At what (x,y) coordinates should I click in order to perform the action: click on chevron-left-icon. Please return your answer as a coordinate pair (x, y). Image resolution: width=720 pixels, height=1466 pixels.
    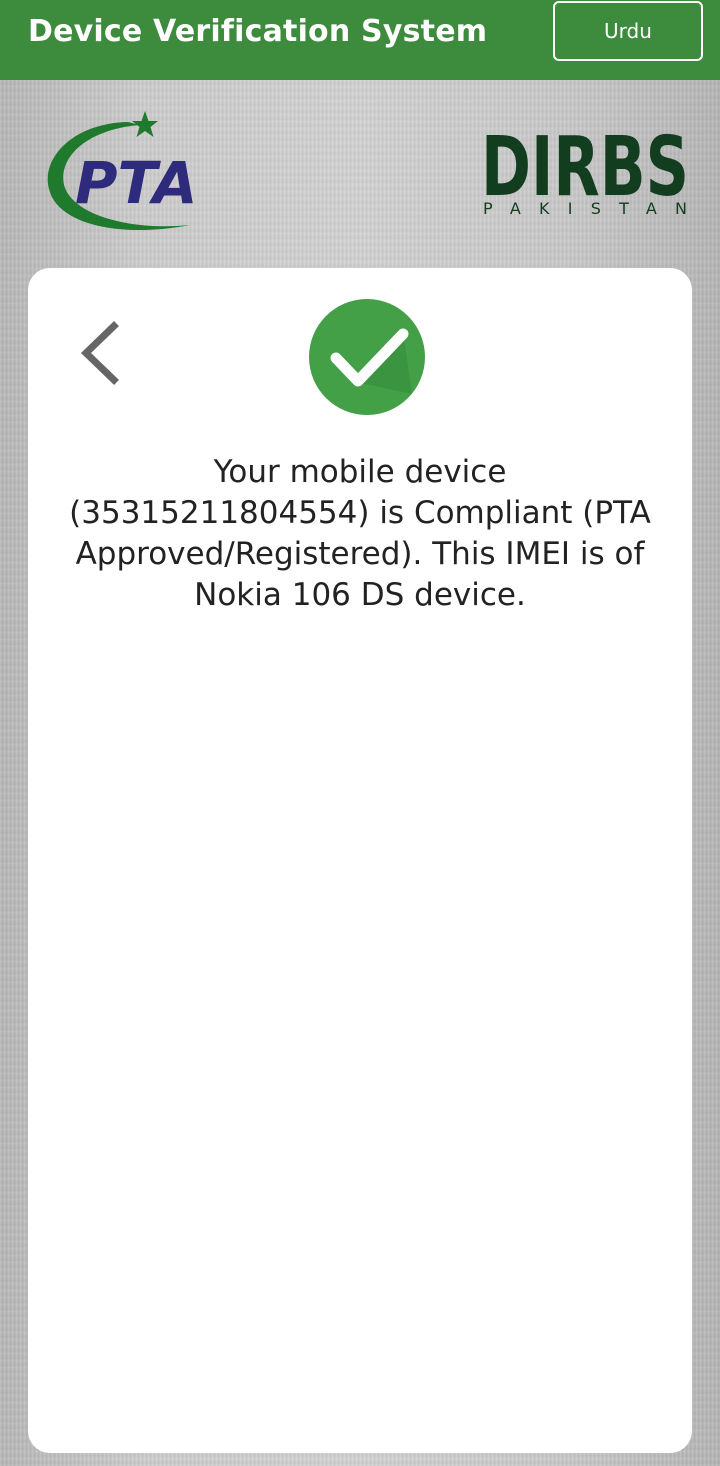
    Looking at the image, I should click on (99, 353).